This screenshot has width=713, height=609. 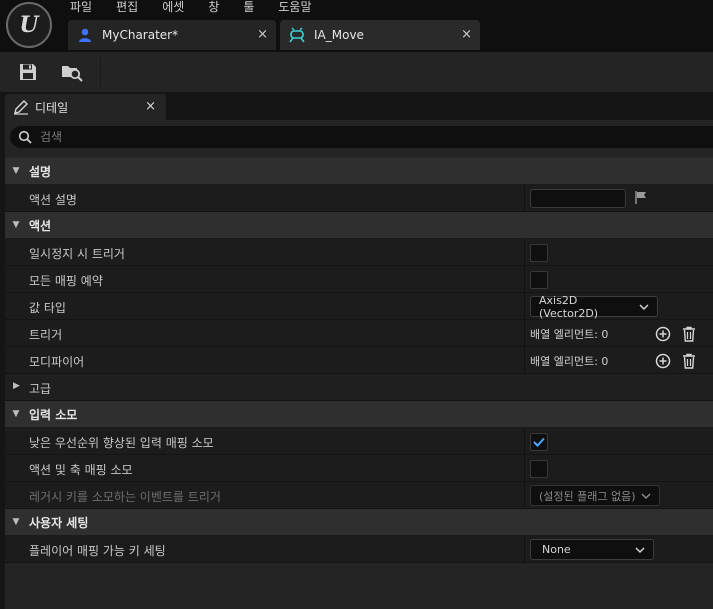 I want to click on tab-label: MyCharater*, so click(x=140, y=35).